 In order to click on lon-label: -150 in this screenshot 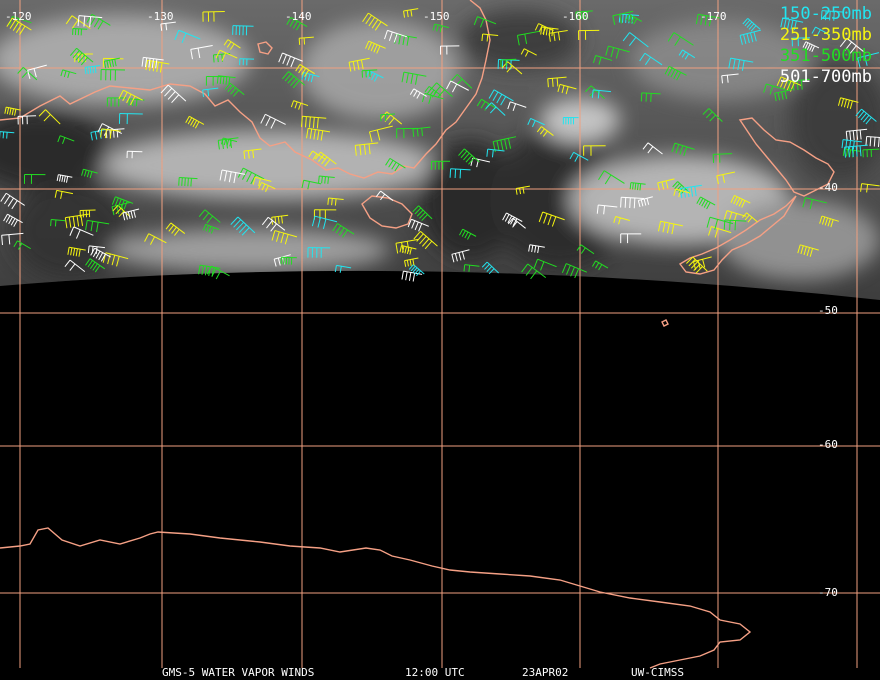, I will do `click(436, 16)`.